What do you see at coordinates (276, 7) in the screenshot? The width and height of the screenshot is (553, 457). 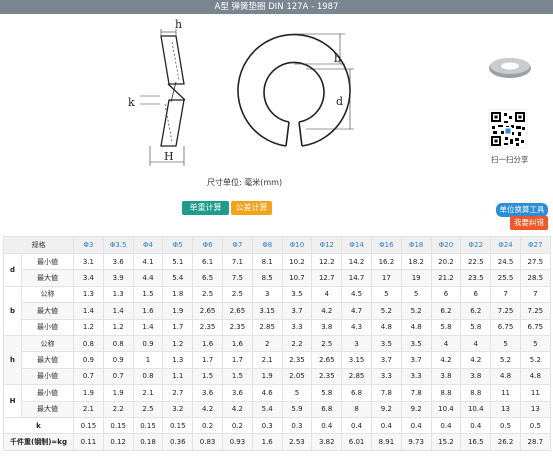 I see `page-title: A型 弹簧垫圈 DIN 127A - 1987` at bounding box center [276, 7].